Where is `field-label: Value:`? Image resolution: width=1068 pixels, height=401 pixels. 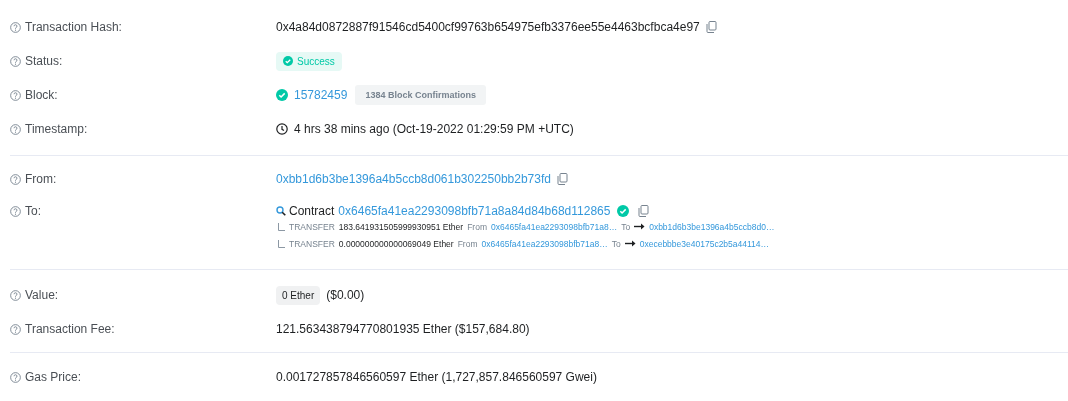 field-label: Value: is located at coordinates (42, 295).